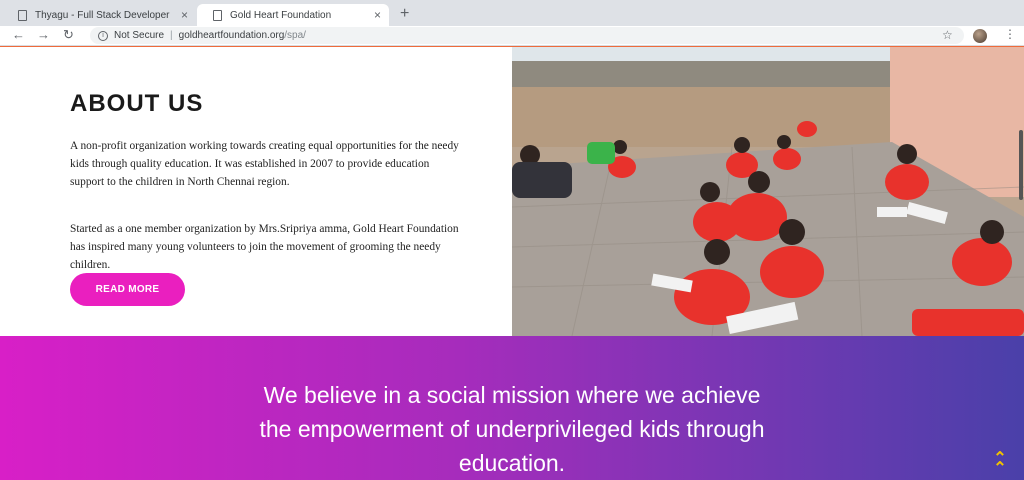  What do you see at coordinates (43, 34) in the screenshot?
I see `forward-button: →` at bounding box center [43, 34].